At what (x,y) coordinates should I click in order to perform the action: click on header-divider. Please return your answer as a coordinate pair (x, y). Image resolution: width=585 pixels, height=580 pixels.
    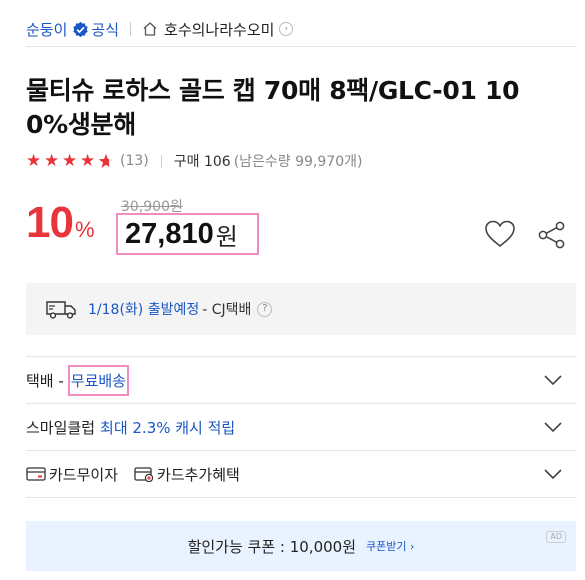
    Looking at the image, I should click on (301, 46).